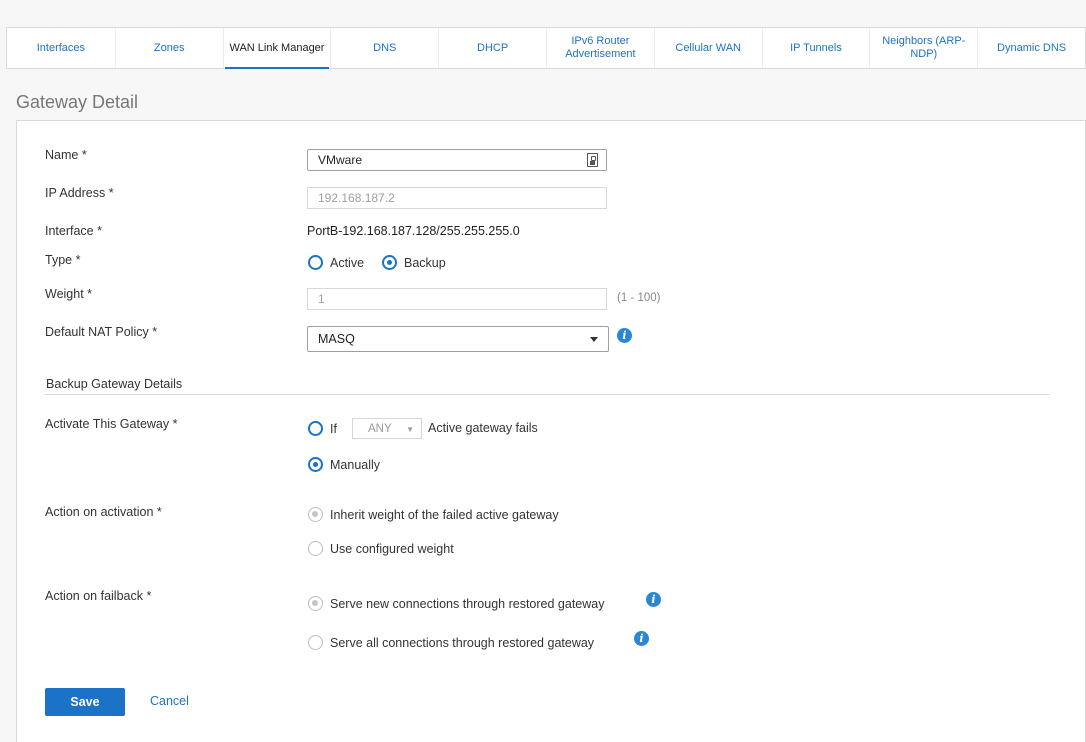 The width and height of the screenshot is (1086, 742). Describe the element at coordinates (168, 48) in the screenshot. I see `tab-zones: Zones` at that location.